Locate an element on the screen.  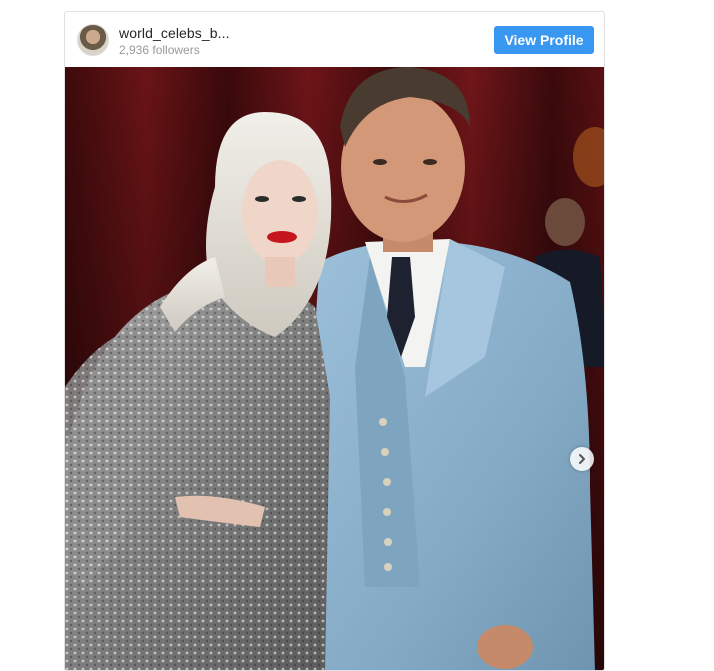
chevron-right-icon is located at coordinates (582, 459).